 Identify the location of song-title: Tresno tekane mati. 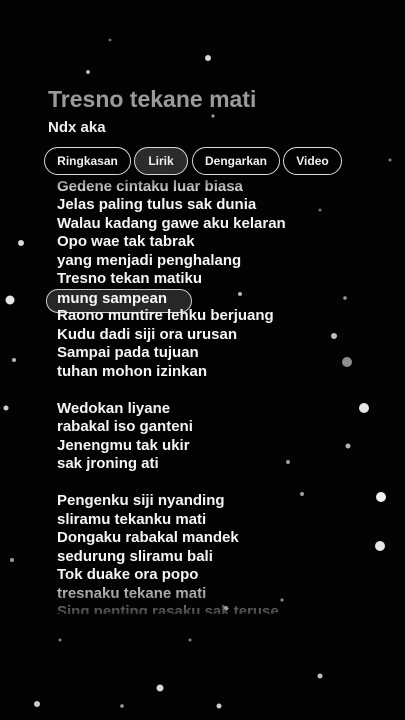
(152, 99).